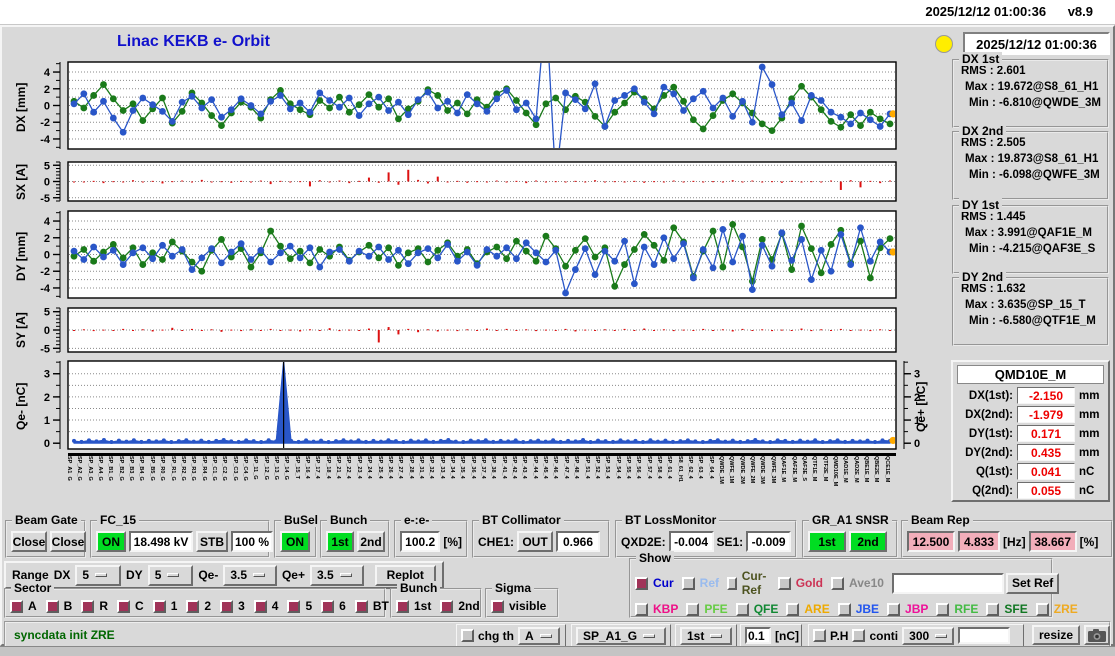 The width and height of the screenshot is (1115, 656). Describe the element at coordinates (234, 468) in the screenshot. I see `x-axis-label: SP_C3_G` at that location.